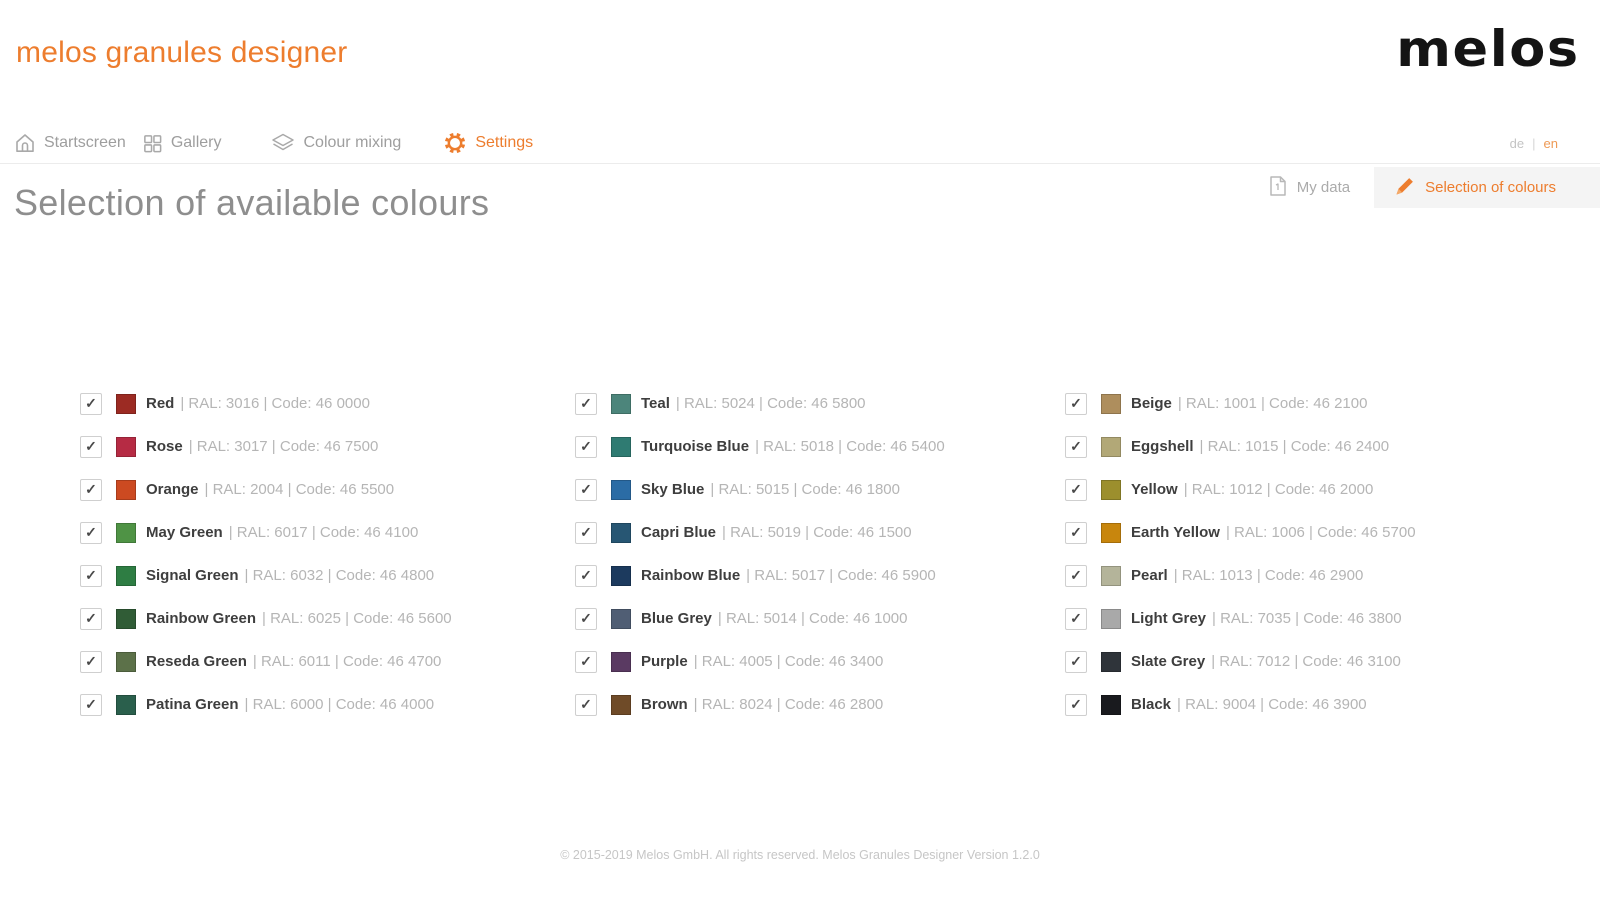 Image resolution: width=1600 pixels, height=900 pixels. What do you see at coordinates (788, 704) in the screenshot?
I see `colour-details: | RAL: 8024 | Code: 46 2800` at bounding box center [788, 704].